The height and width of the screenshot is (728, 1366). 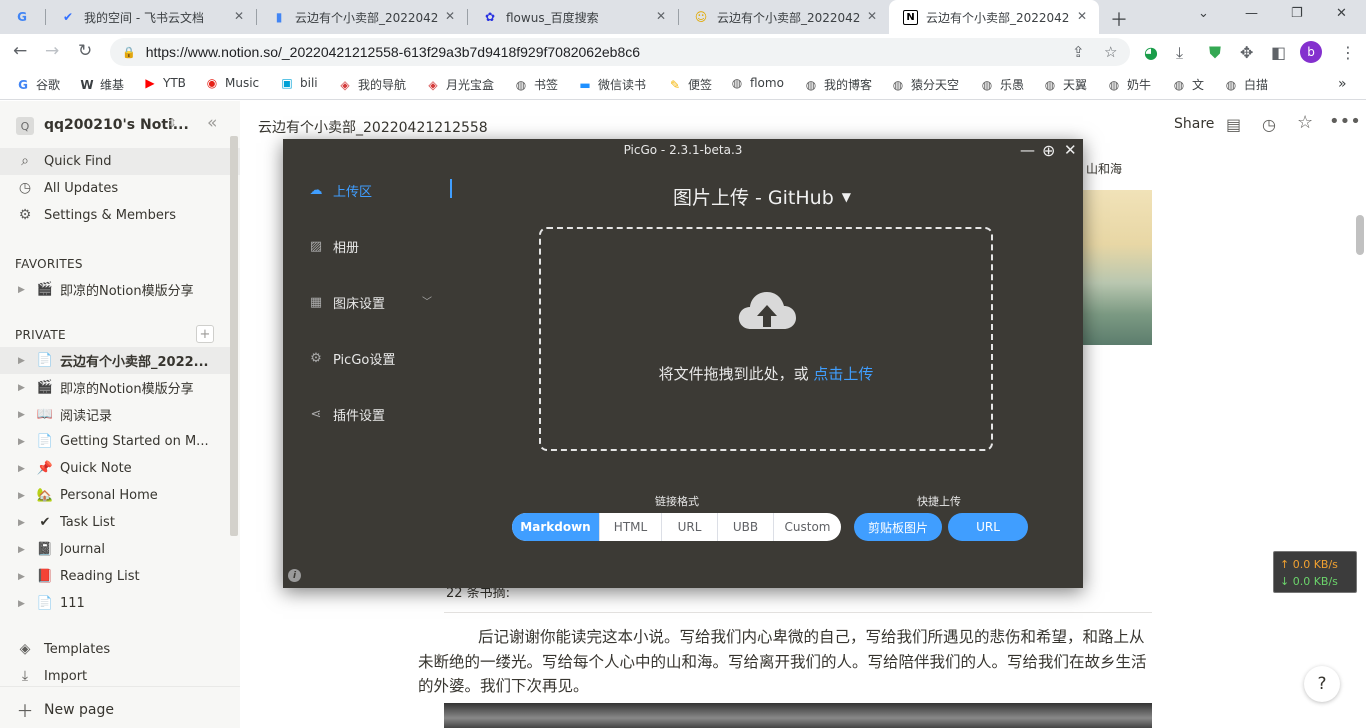 I want to click on nav-picbed-settings: ▦ 图床设置, so click(x=346, y=302).